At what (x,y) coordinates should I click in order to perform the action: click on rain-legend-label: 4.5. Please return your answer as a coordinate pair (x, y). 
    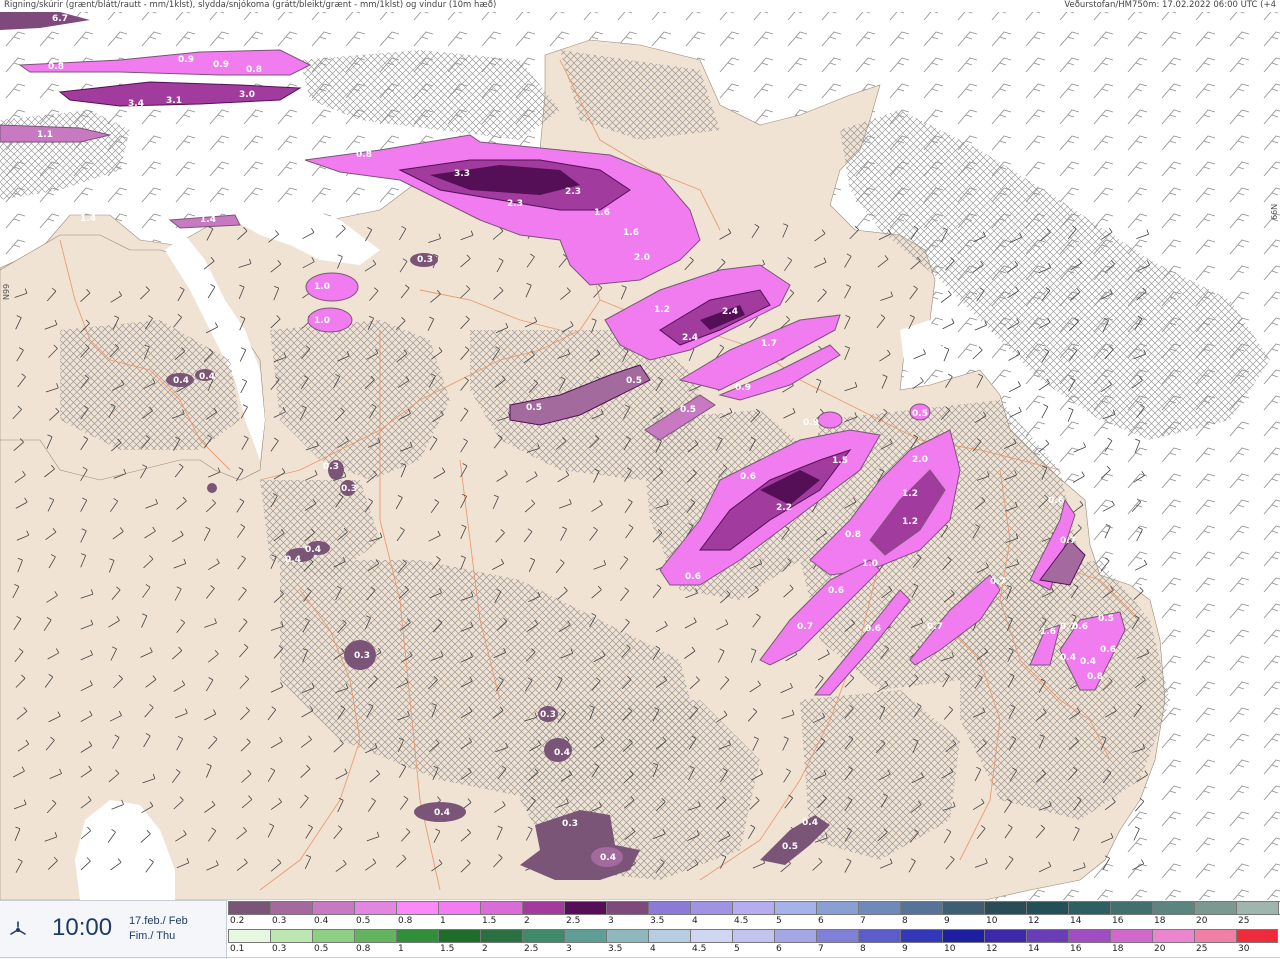
    Looking at the image, I should click on (699, 949).